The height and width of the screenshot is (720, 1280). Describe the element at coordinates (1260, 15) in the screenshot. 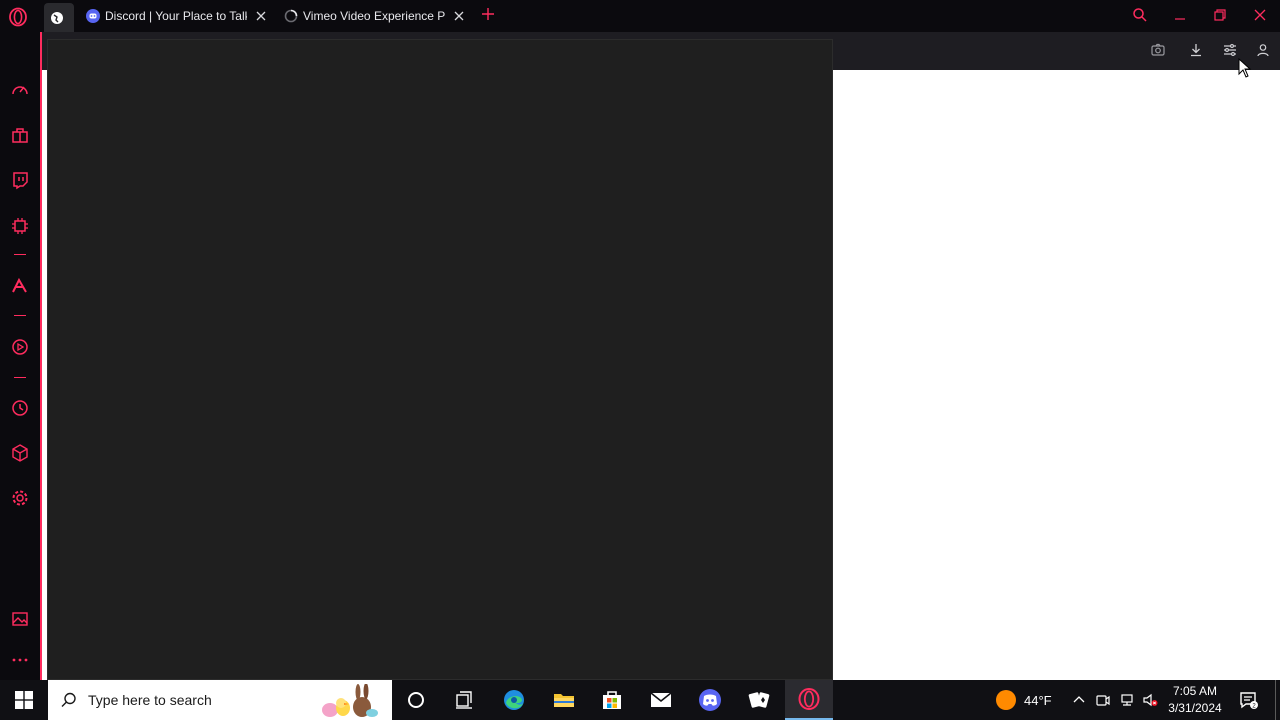

I see `close-window-icon` at that location.